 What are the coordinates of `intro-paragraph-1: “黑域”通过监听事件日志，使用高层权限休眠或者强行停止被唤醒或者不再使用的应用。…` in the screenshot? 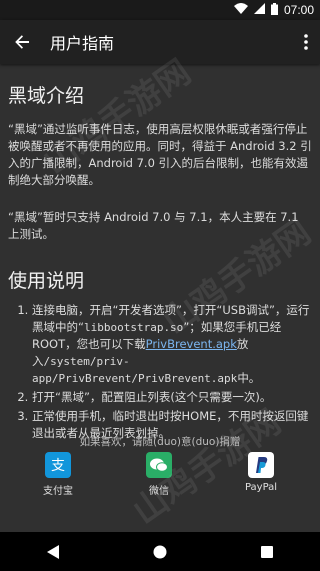 It's located at (160, 154).